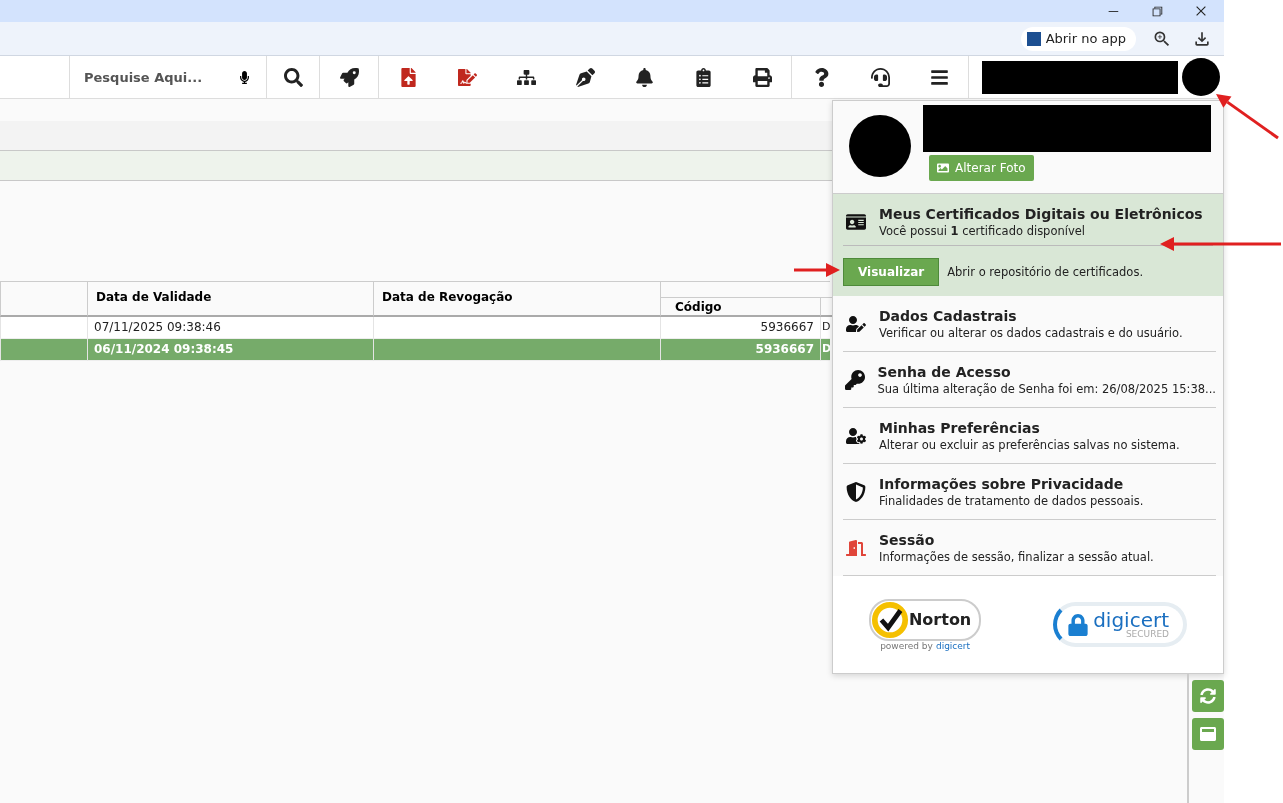 This screenshot has height=803, width=1283. Describe the element at coordinates (740, 307) in the screenshot. I see `column-header: Código` at that location.